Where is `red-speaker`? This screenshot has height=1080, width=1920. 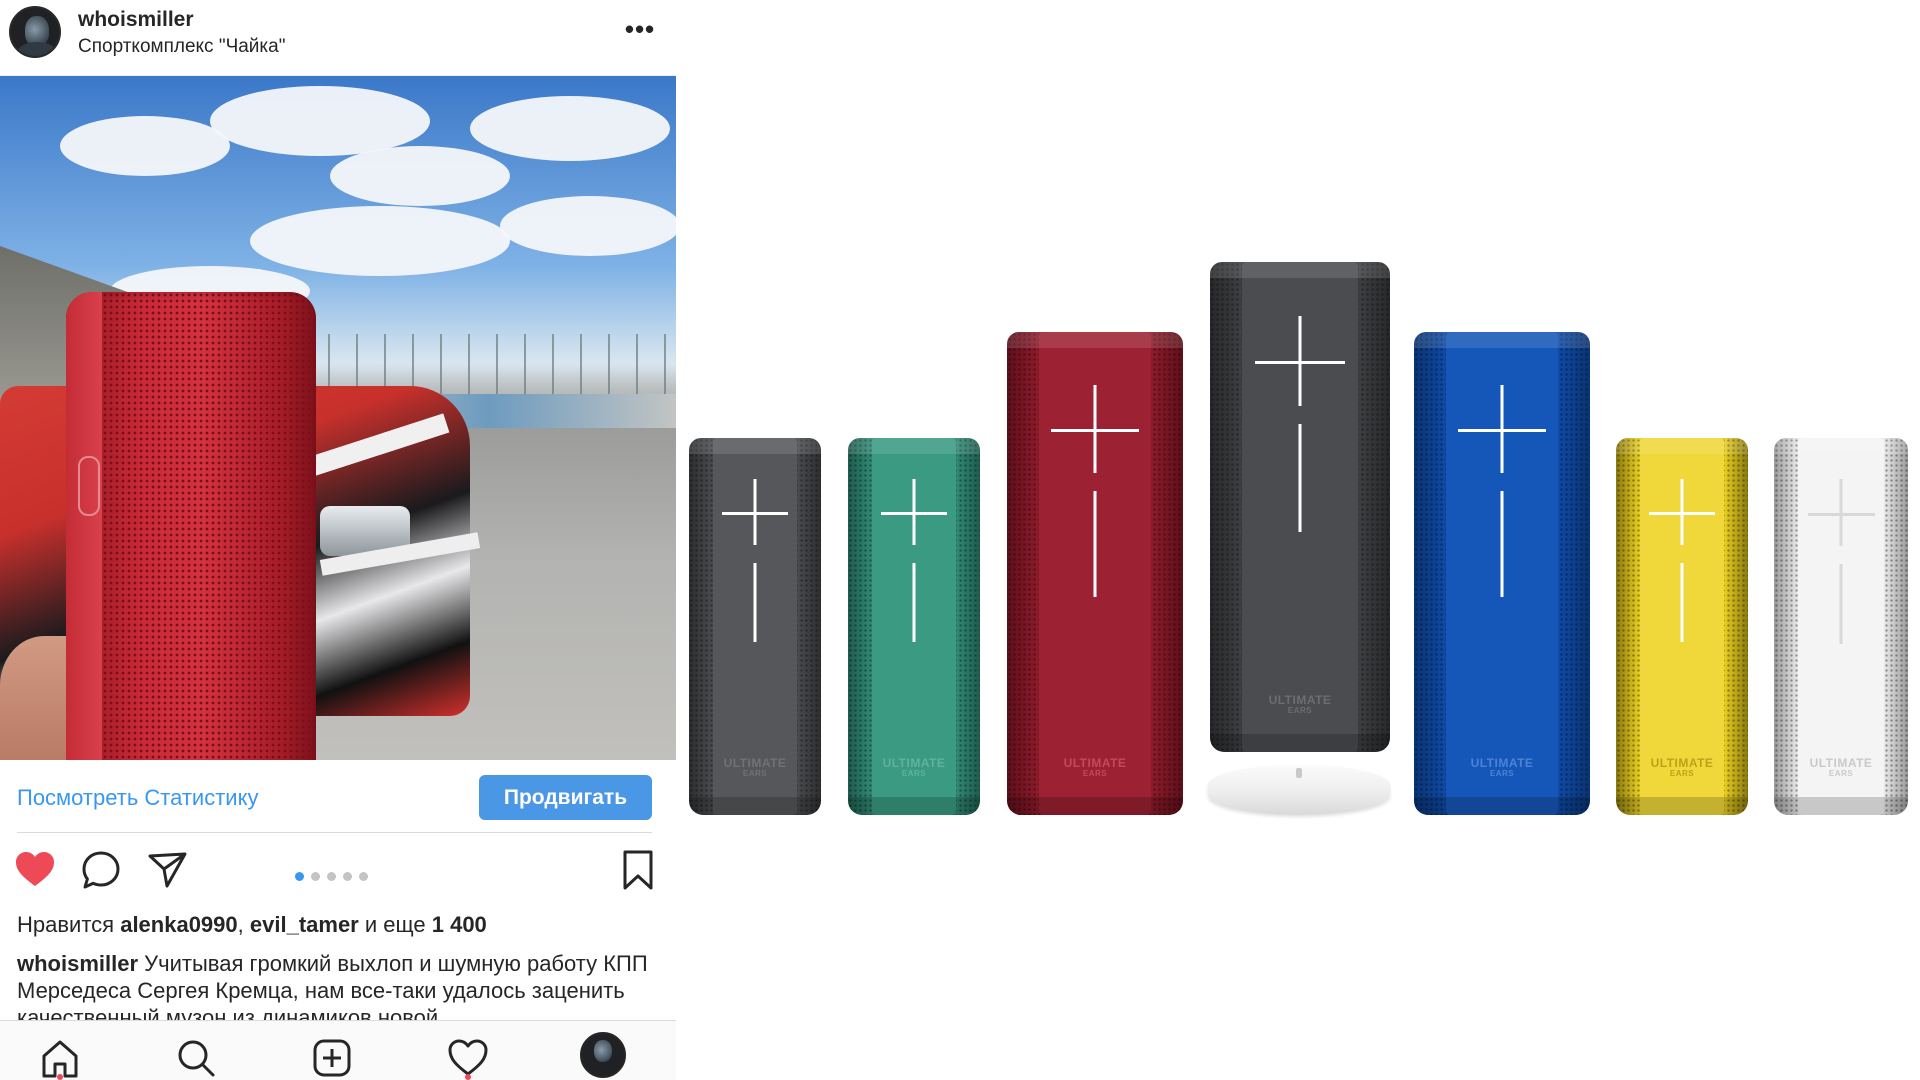 red-speaker is located at coordinates (191, 526).